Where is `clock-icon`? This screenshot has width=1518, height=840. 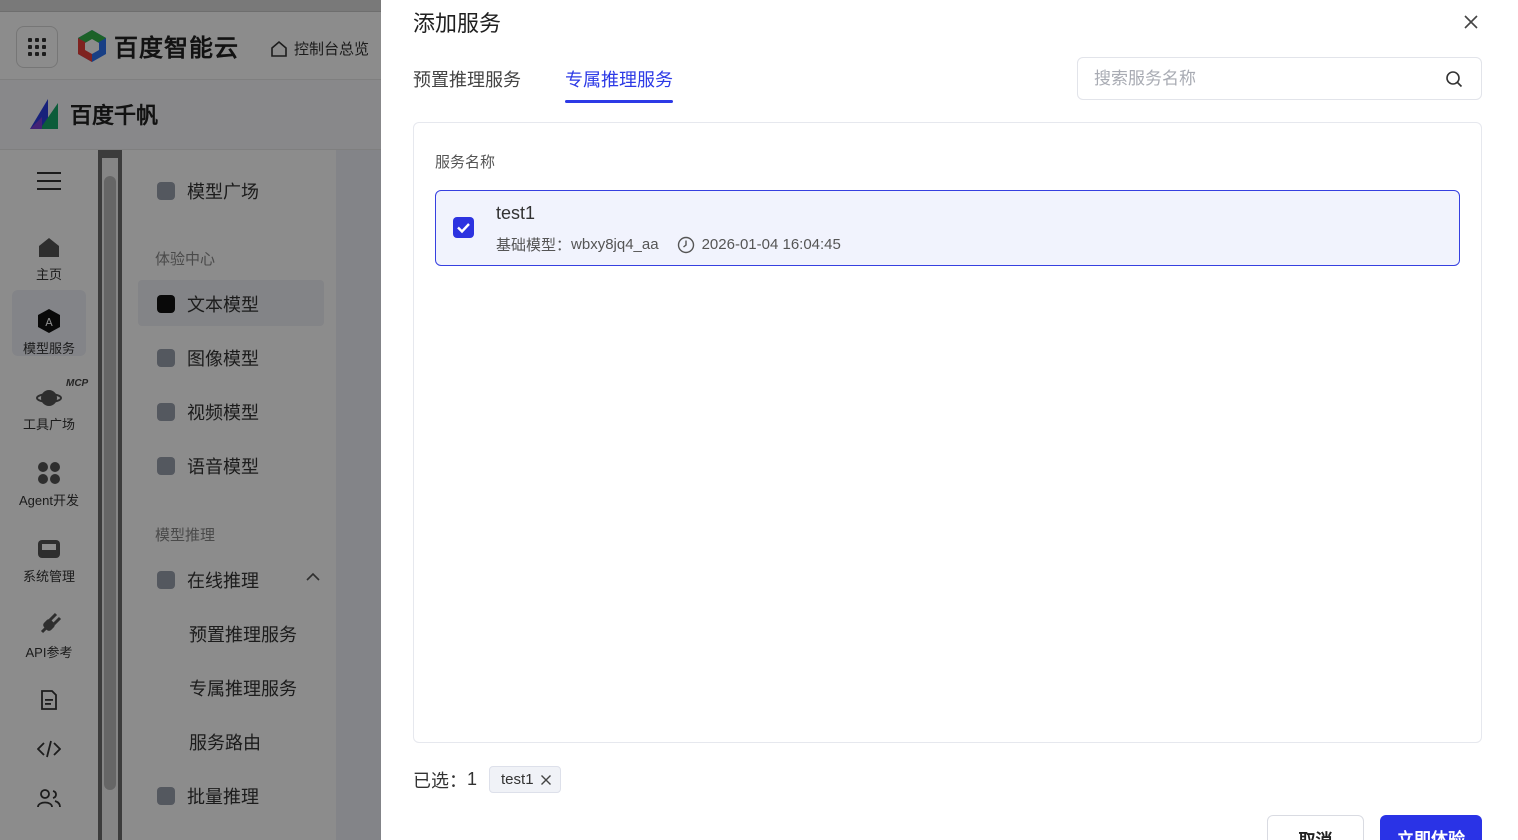 clock-icon is located at coordinates (685, 244).